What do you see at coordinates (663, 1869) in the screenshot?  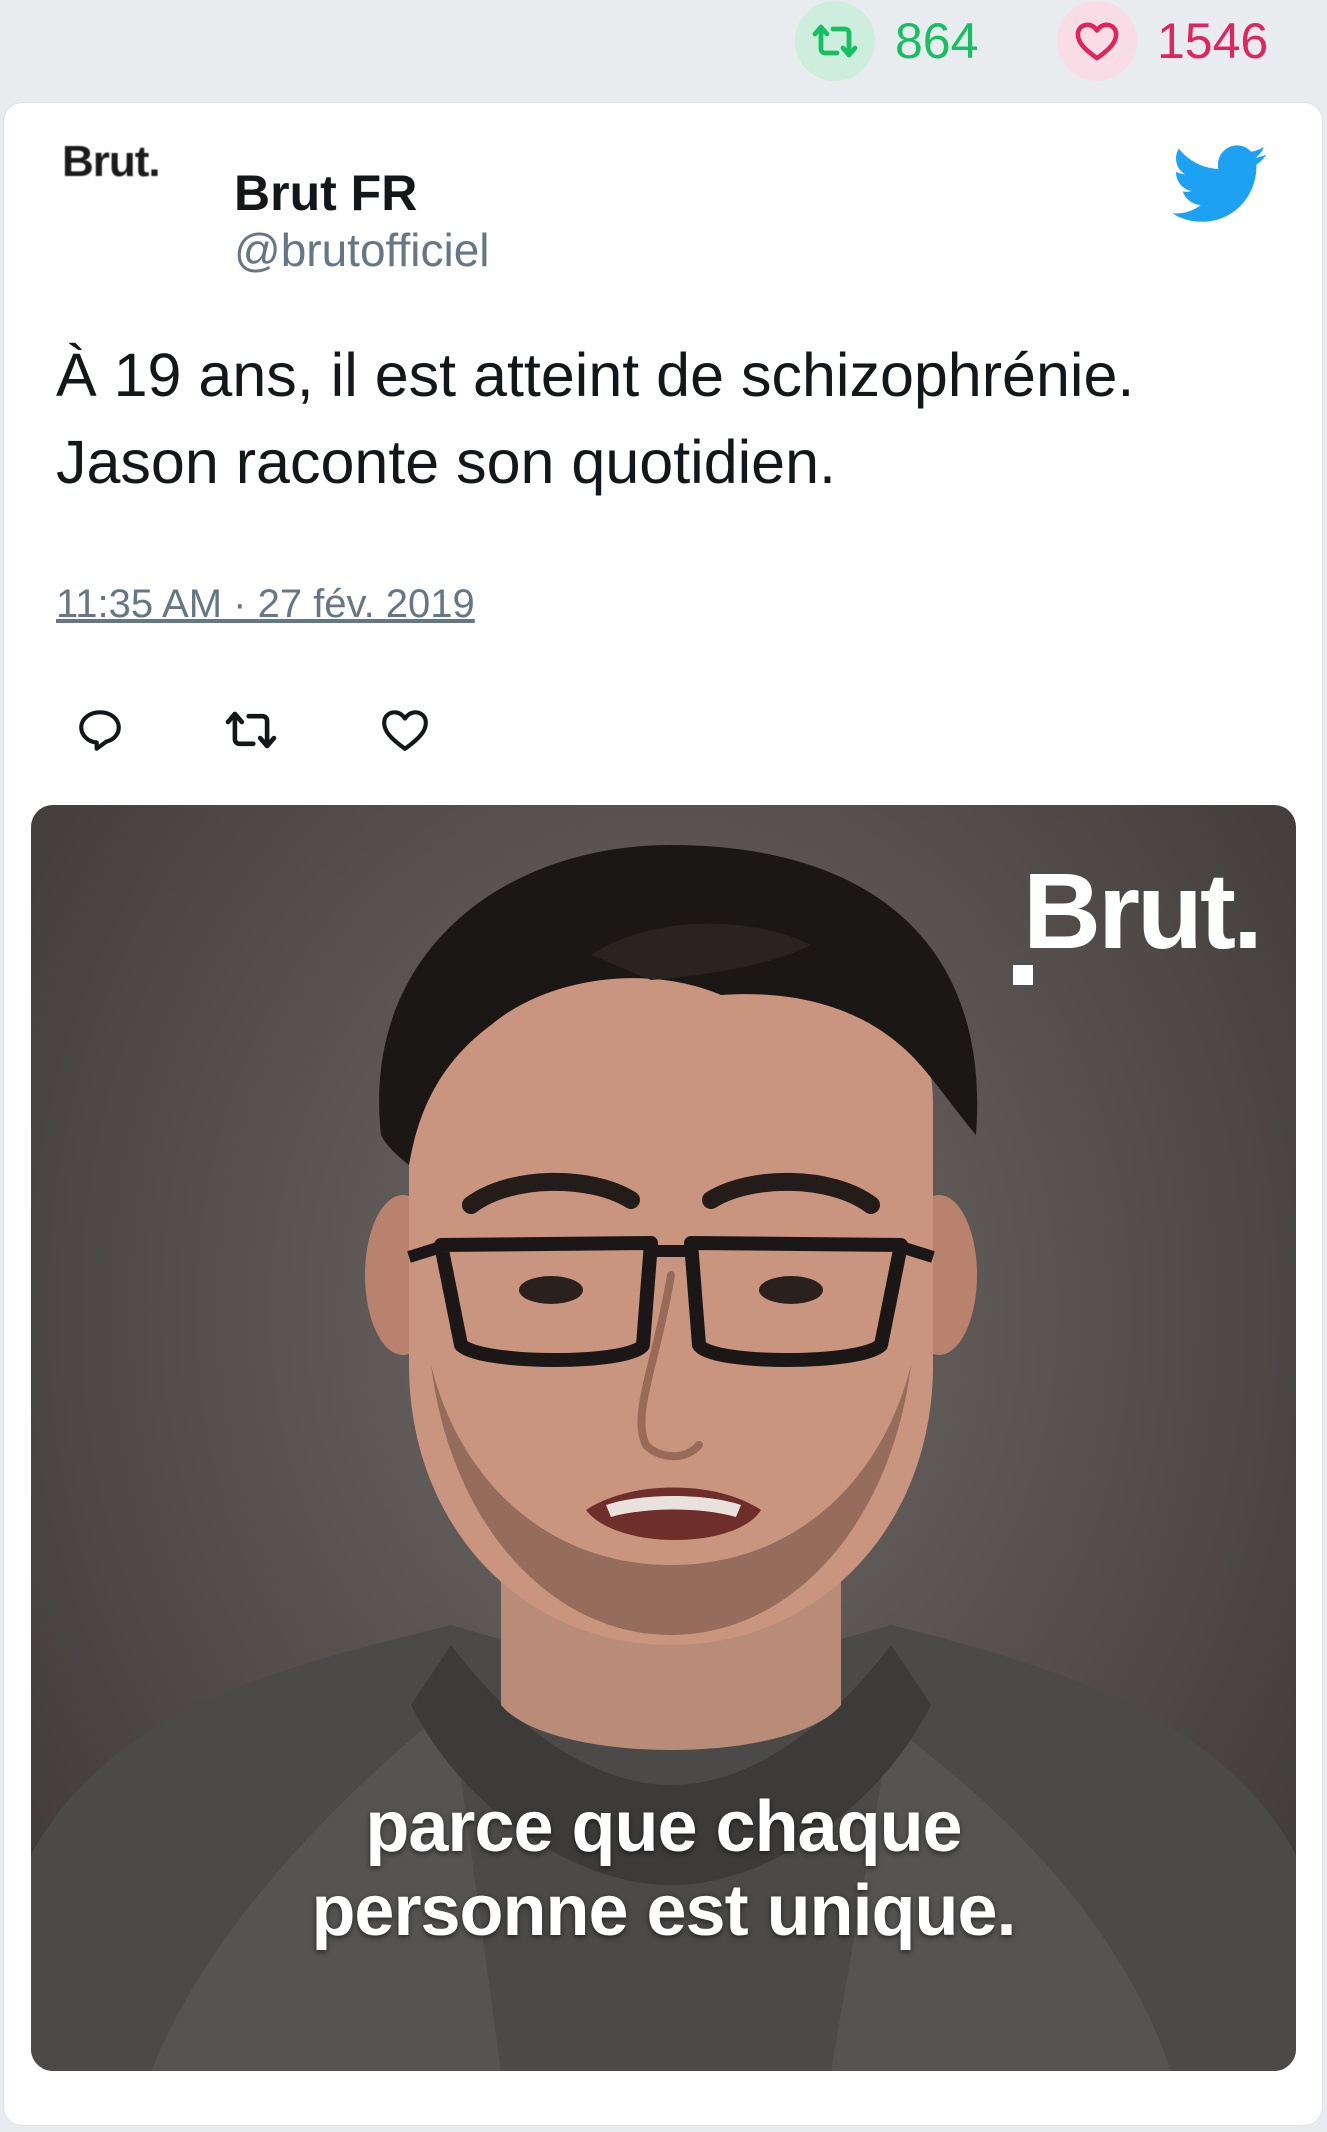 I see `video-caption: parce que chaque personne est unique.` at bounding box center [663, 1869].